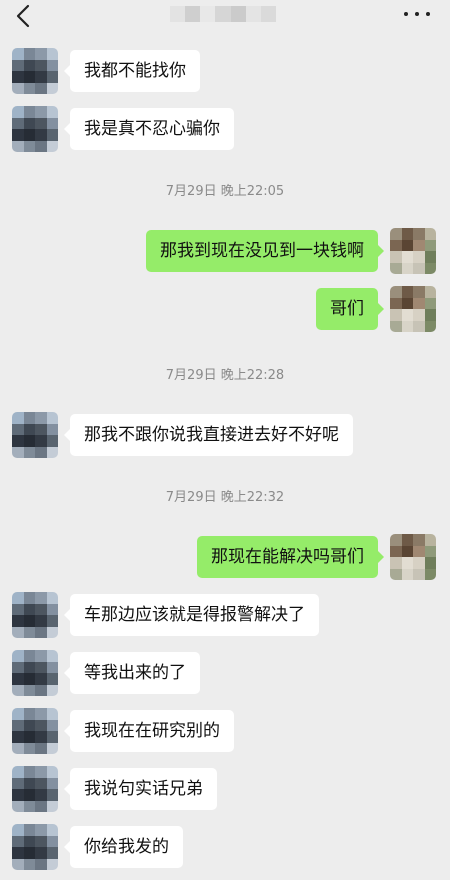 The image size is (450, 880). What do you see at coordinates (132, 673) in the screenshot?
I see `message-bubble: 等我出来的了` at bounding box center [132, 673].